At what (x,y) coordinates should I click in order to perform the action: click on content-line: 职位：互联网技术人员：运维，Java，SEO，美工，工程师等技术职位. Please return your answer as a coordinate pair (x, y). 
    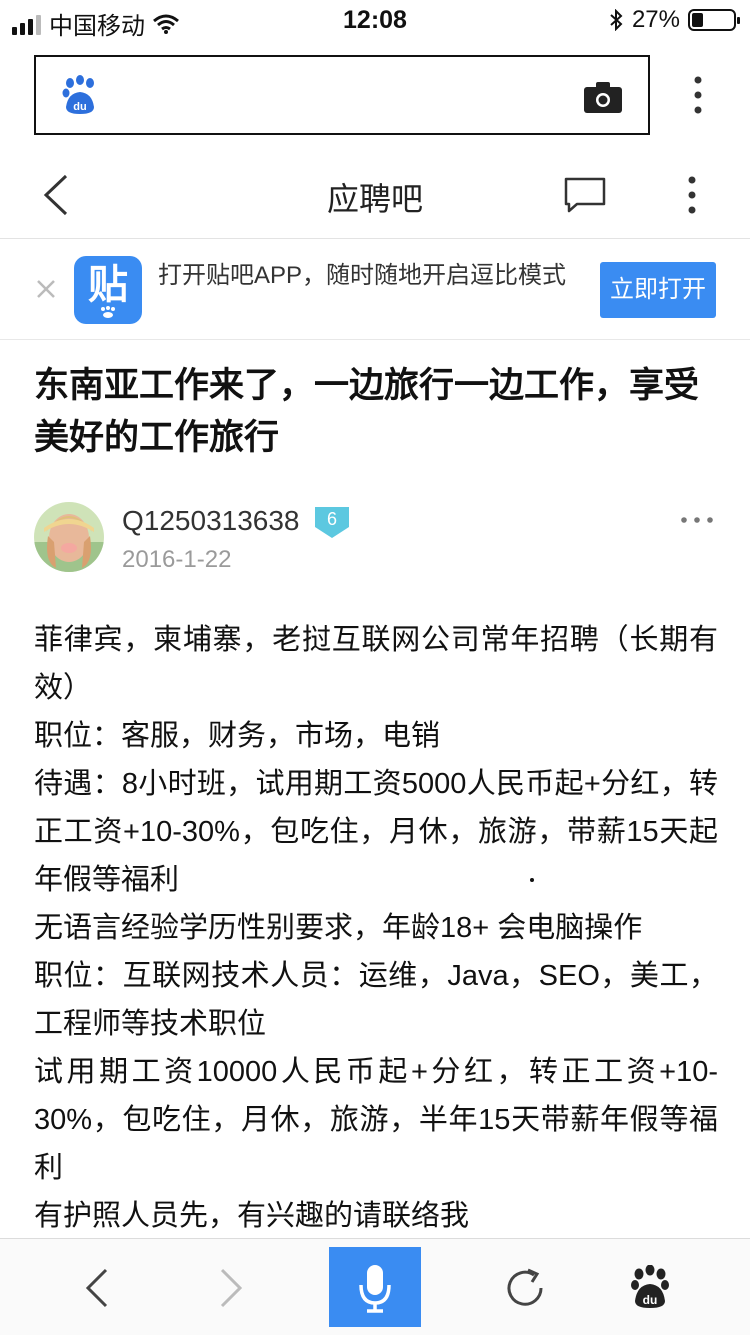
    Looking at the image, I should click on (376, 1000).